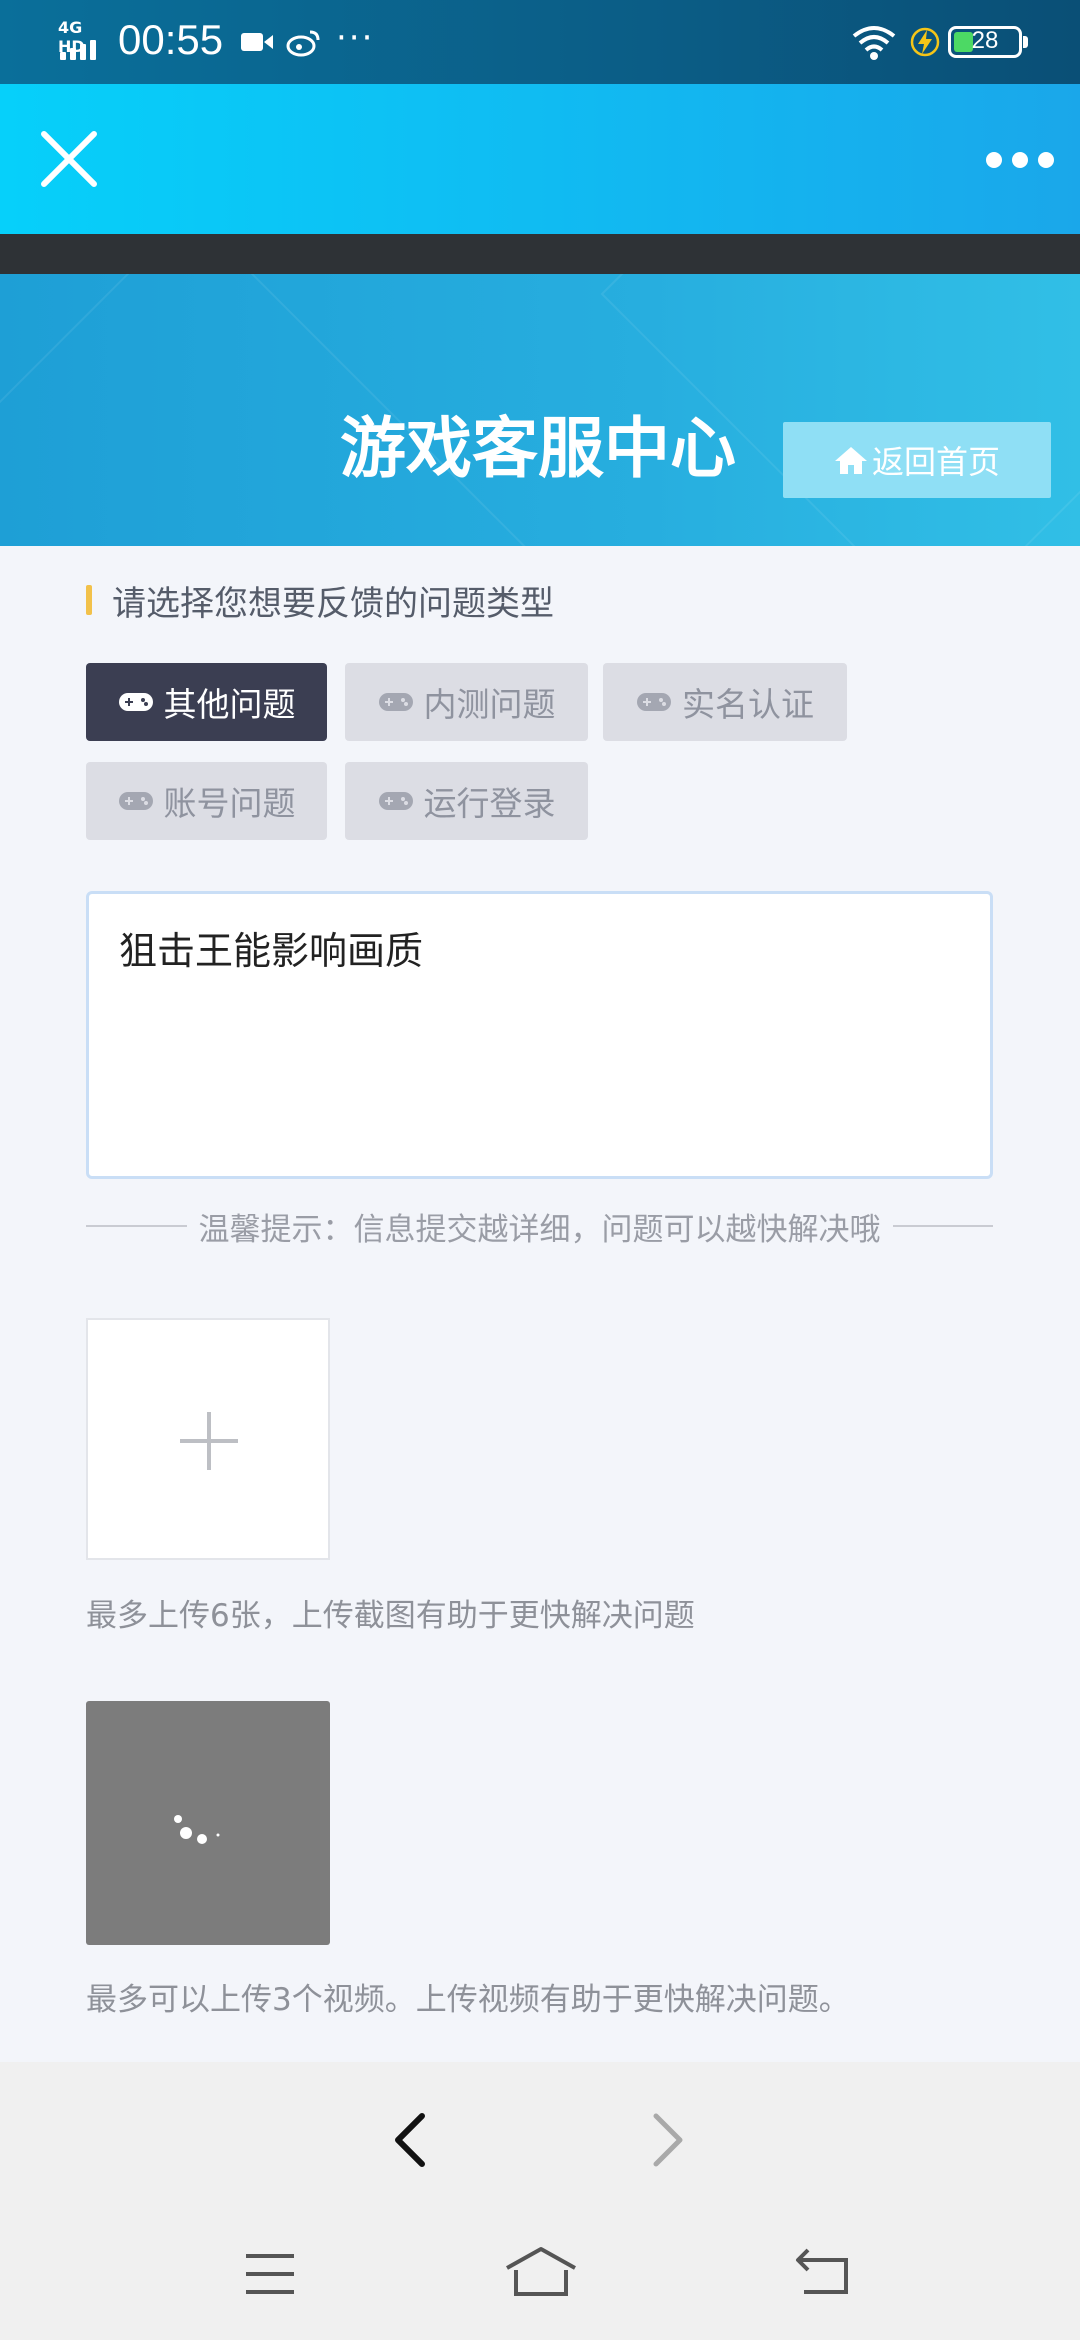 The height and width of the screenshot is (2340, 1080). I want to click on system-nav-bar, so click(540, 2276).